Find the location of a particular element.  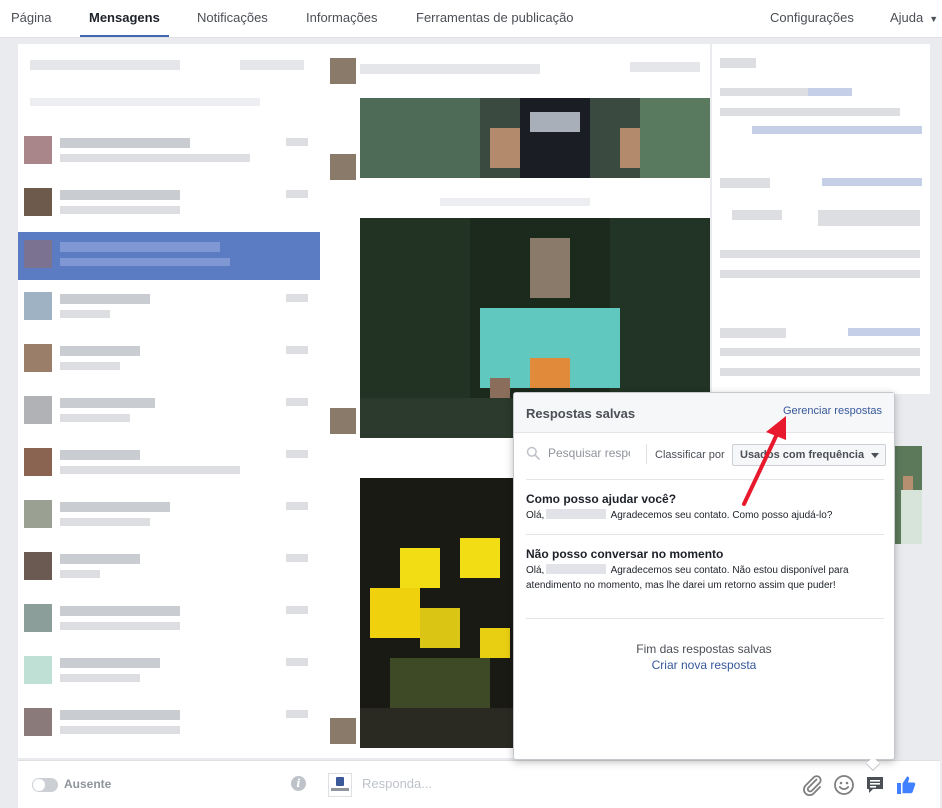

list-item-selected is located at coordinates (169, 256).